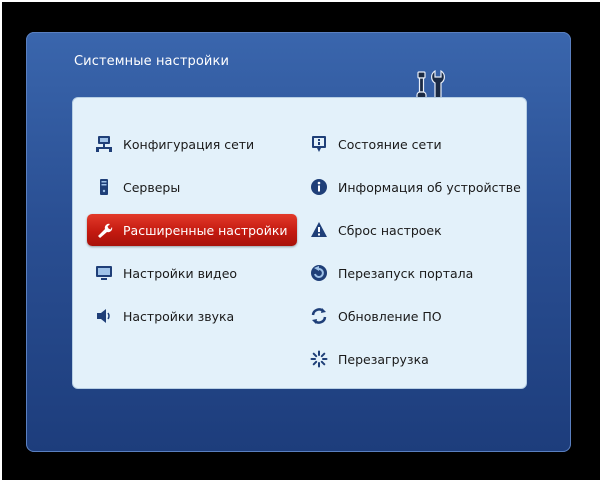 This screenshot has height=484, width=604. I want to click on reboot-icon, so click(319, 359).